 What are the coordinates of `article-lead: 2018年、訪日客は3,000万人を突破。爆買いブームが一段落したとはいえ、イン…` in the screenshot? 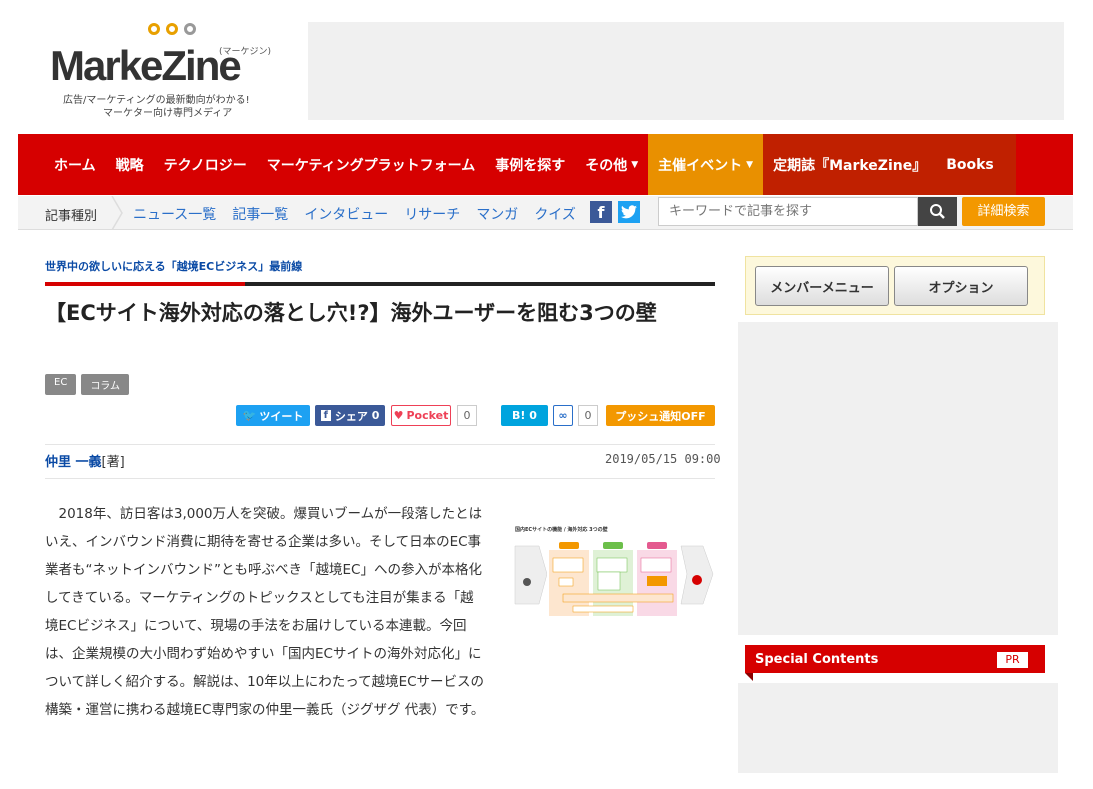 It's located at (265, 612).